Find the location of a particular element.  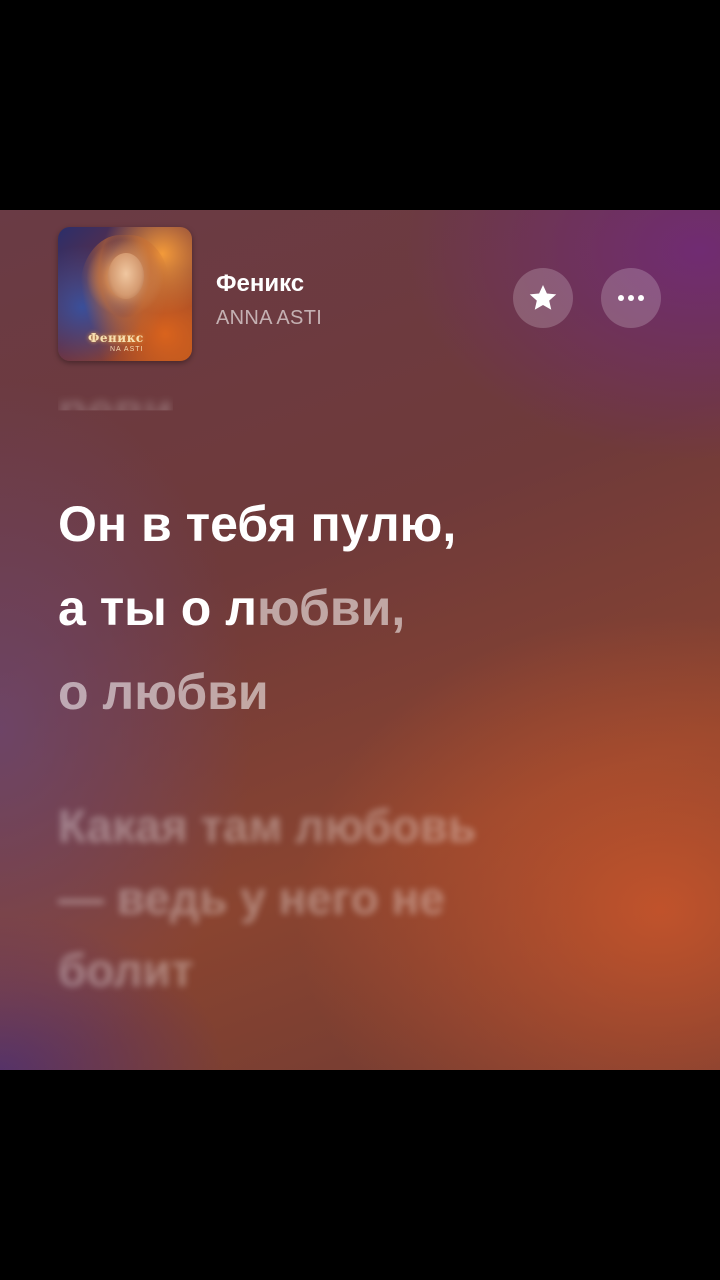

track-artist: ANNA ASTI is located at coordinates (269, 318).